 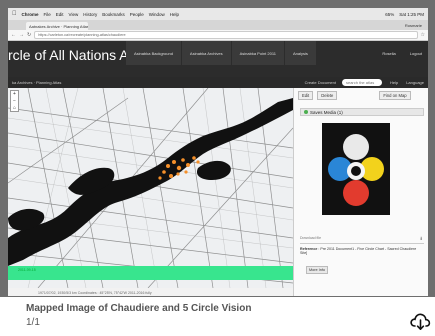 What do you see at coordinates (327, 95) in the screenshot?
I see `delete-tab: Delete` at bounding box center [327, 95].